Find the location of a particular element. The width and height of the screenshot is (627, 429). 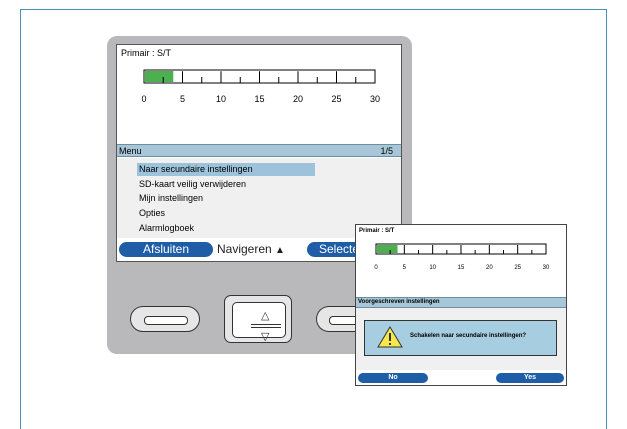

popup-softkey-bar: No Yes is located at coordinates (461, 377).